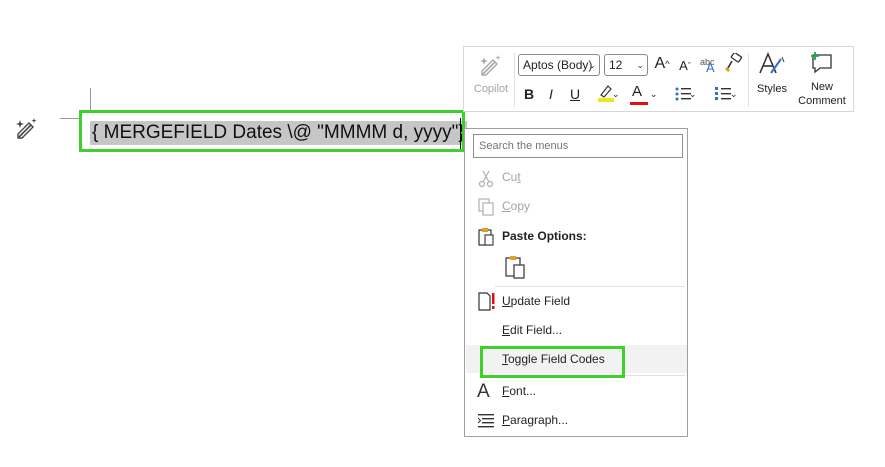 The width and height of the screenshot is (885, 467). Describe the element at coordinates (272, 131) in the screenshot. I see `field-code-highlight-box` at that location.